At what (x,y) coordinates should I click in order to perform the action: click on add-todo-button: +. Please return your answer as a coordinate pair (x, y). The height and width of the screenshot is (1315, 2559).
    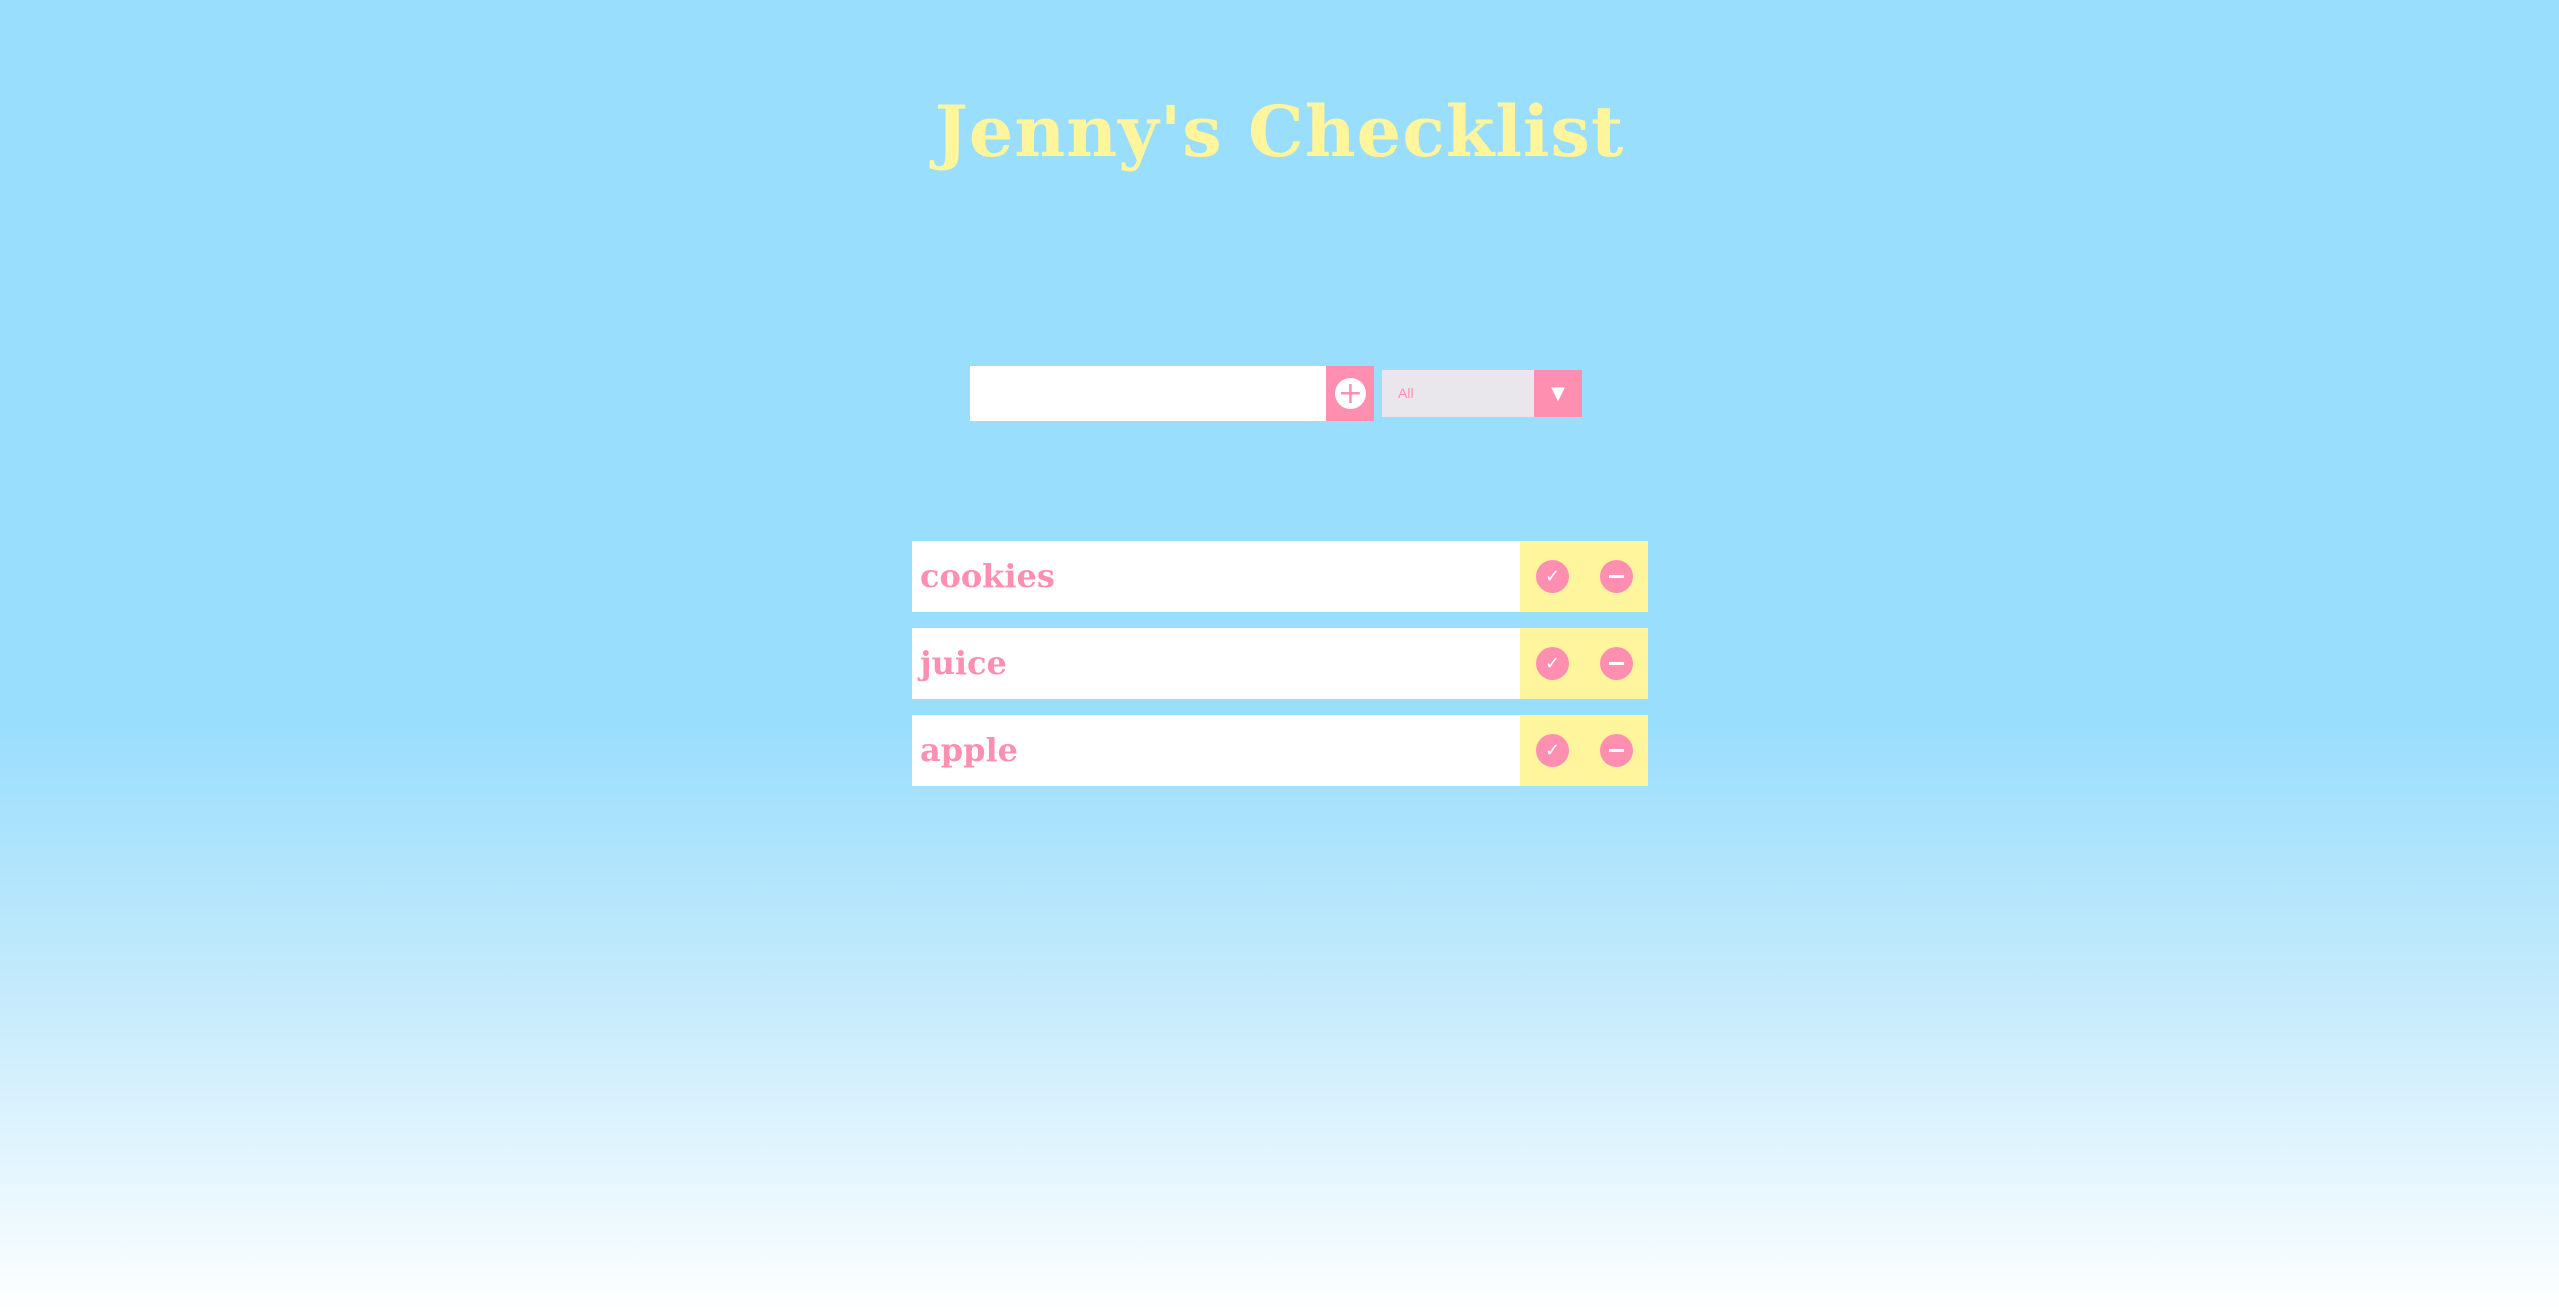
    Looking at the image, I should click on (1350, 393).